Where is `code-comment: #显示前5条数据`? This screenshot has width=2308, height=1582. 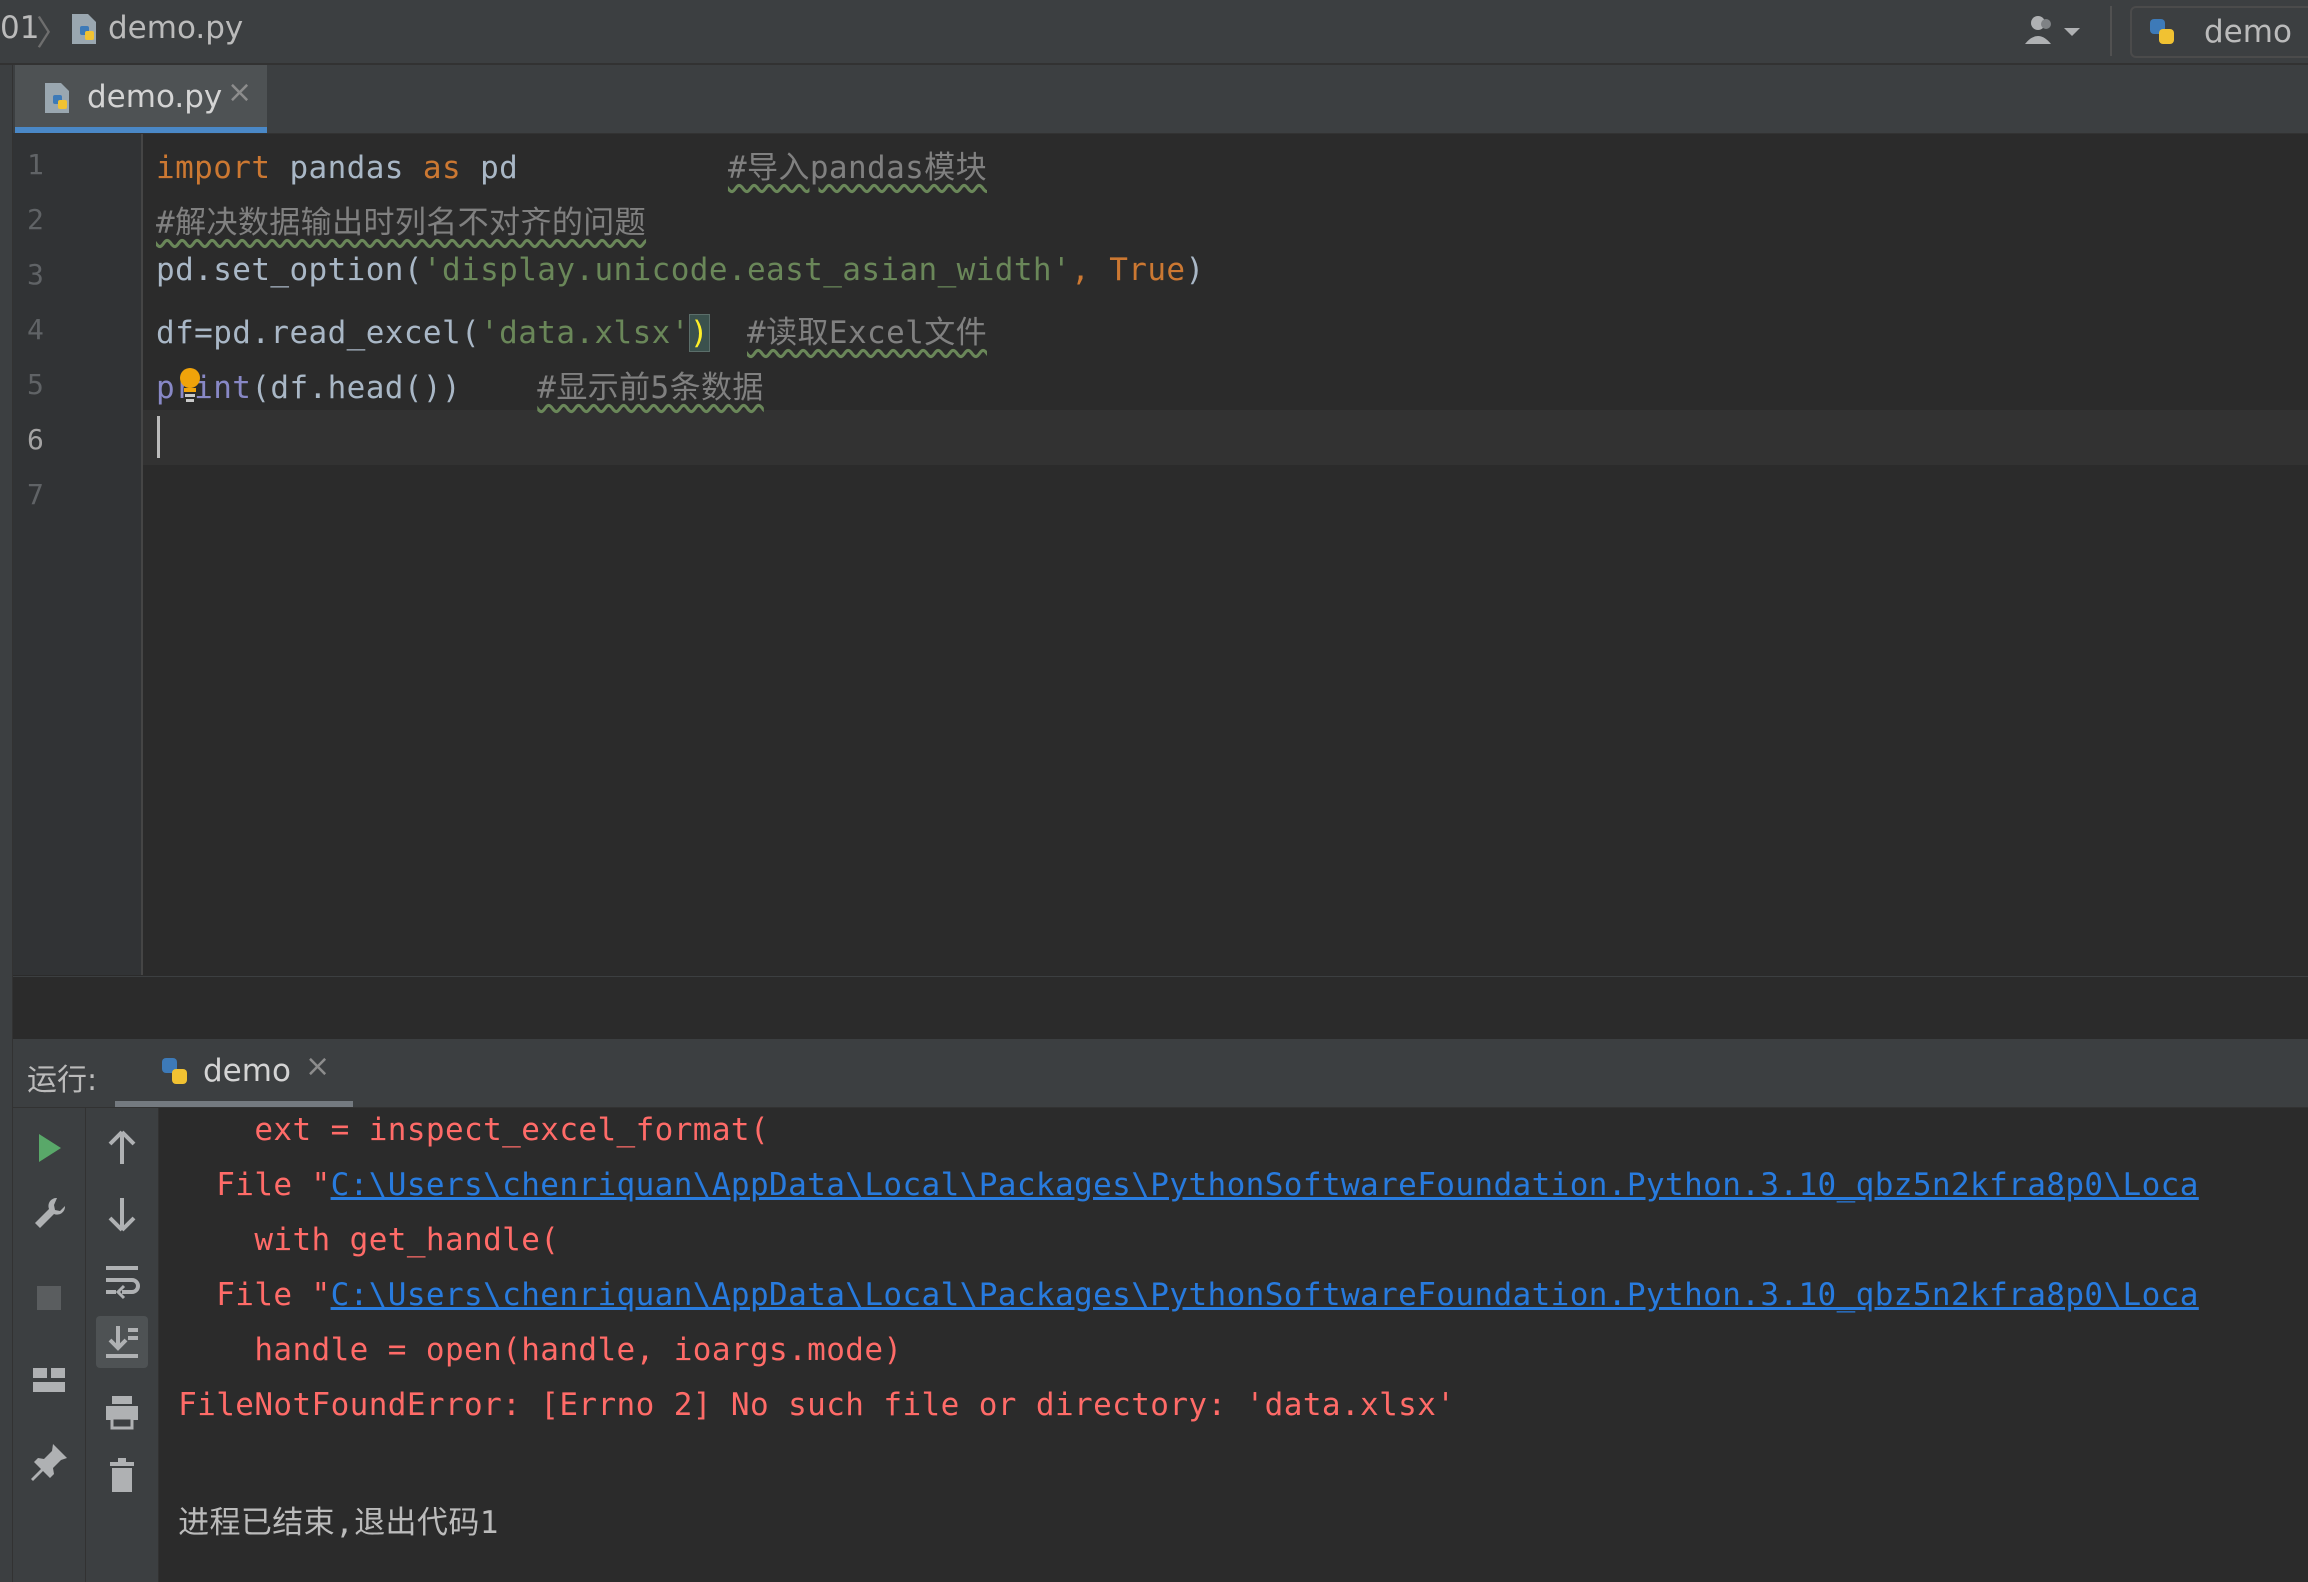 code-comment: #显示前5条数据 is located at coordinates (650, 388).